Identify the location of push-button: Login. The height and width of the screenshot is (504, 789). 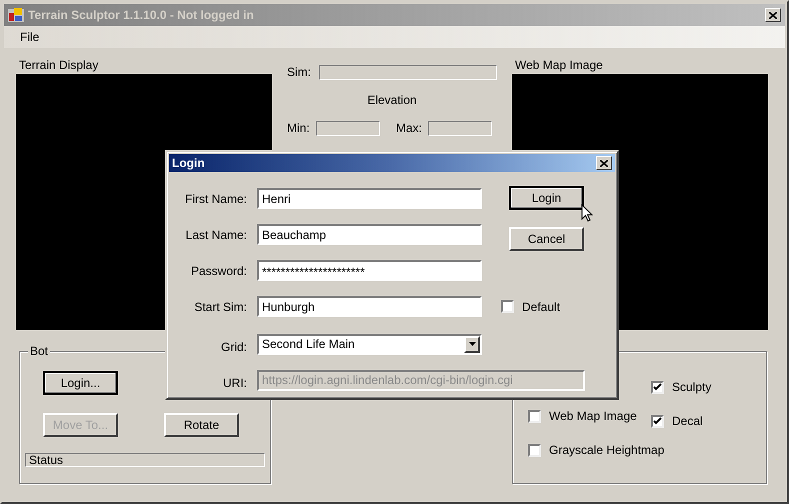
(546, 198).